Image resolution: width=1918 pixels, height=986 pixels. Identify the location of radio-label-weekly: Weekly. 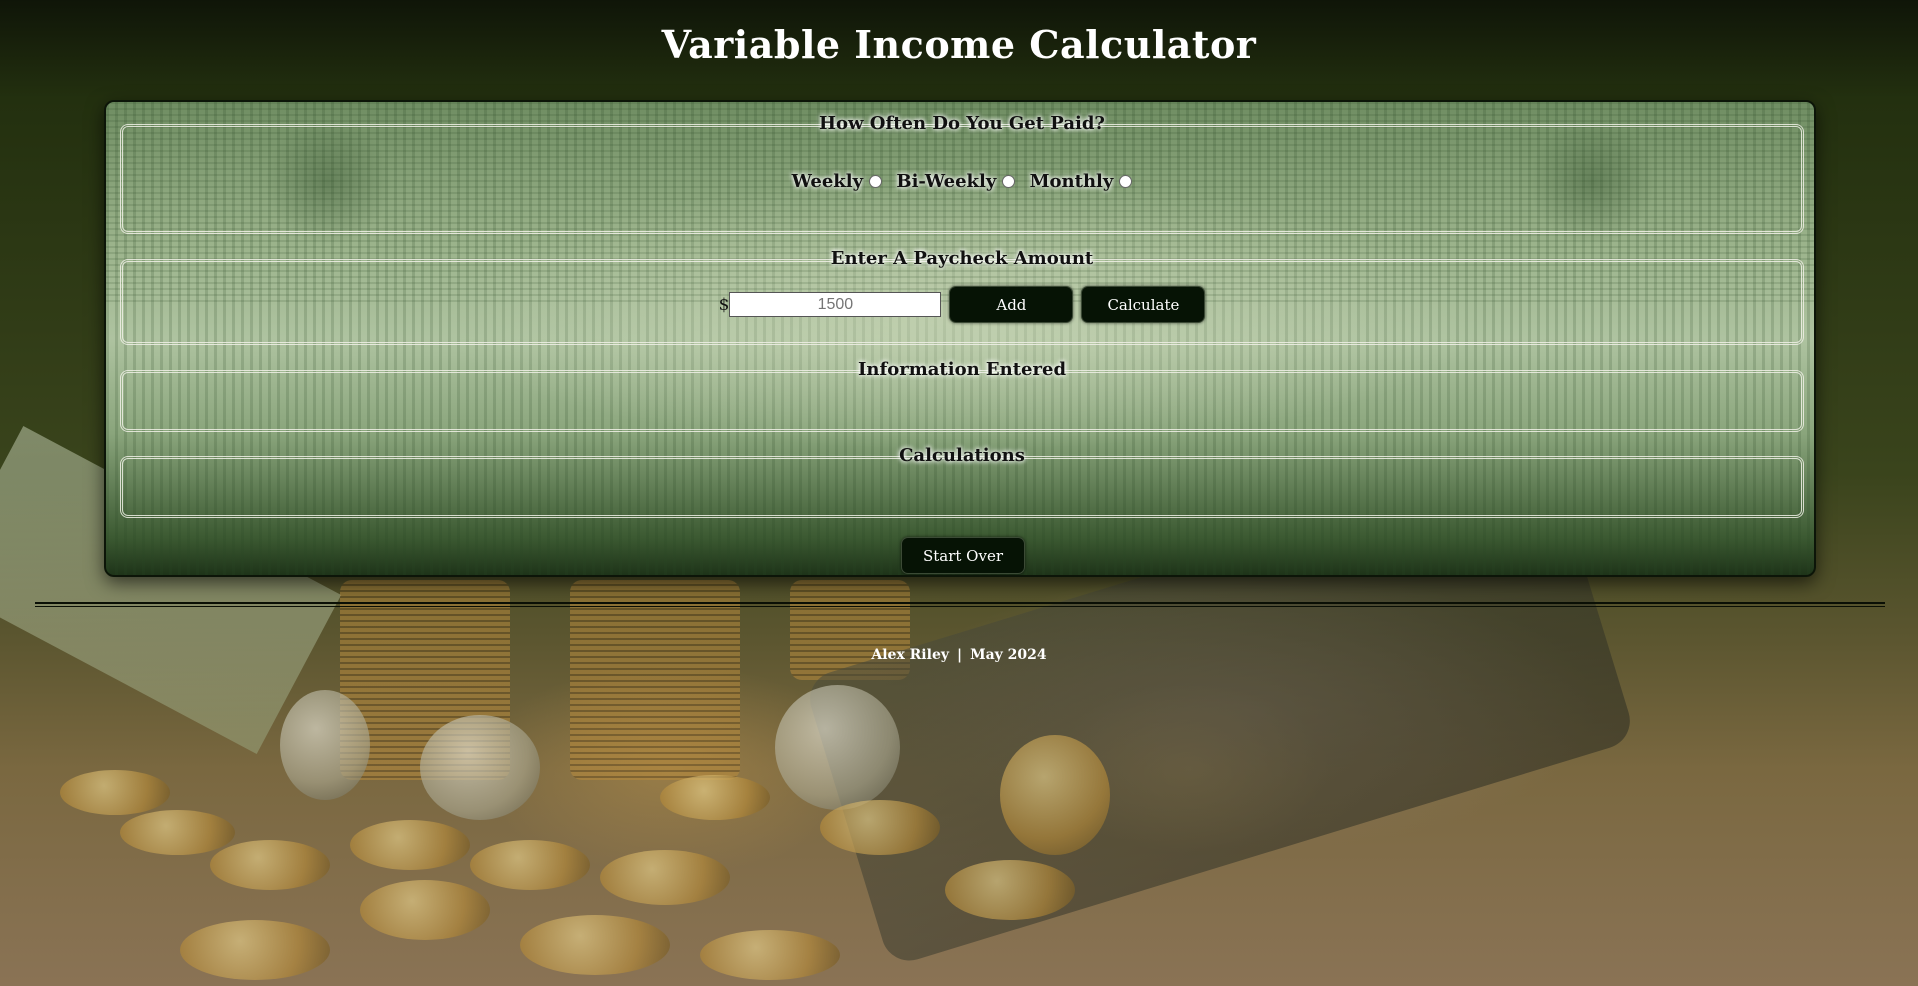
(827, 181).